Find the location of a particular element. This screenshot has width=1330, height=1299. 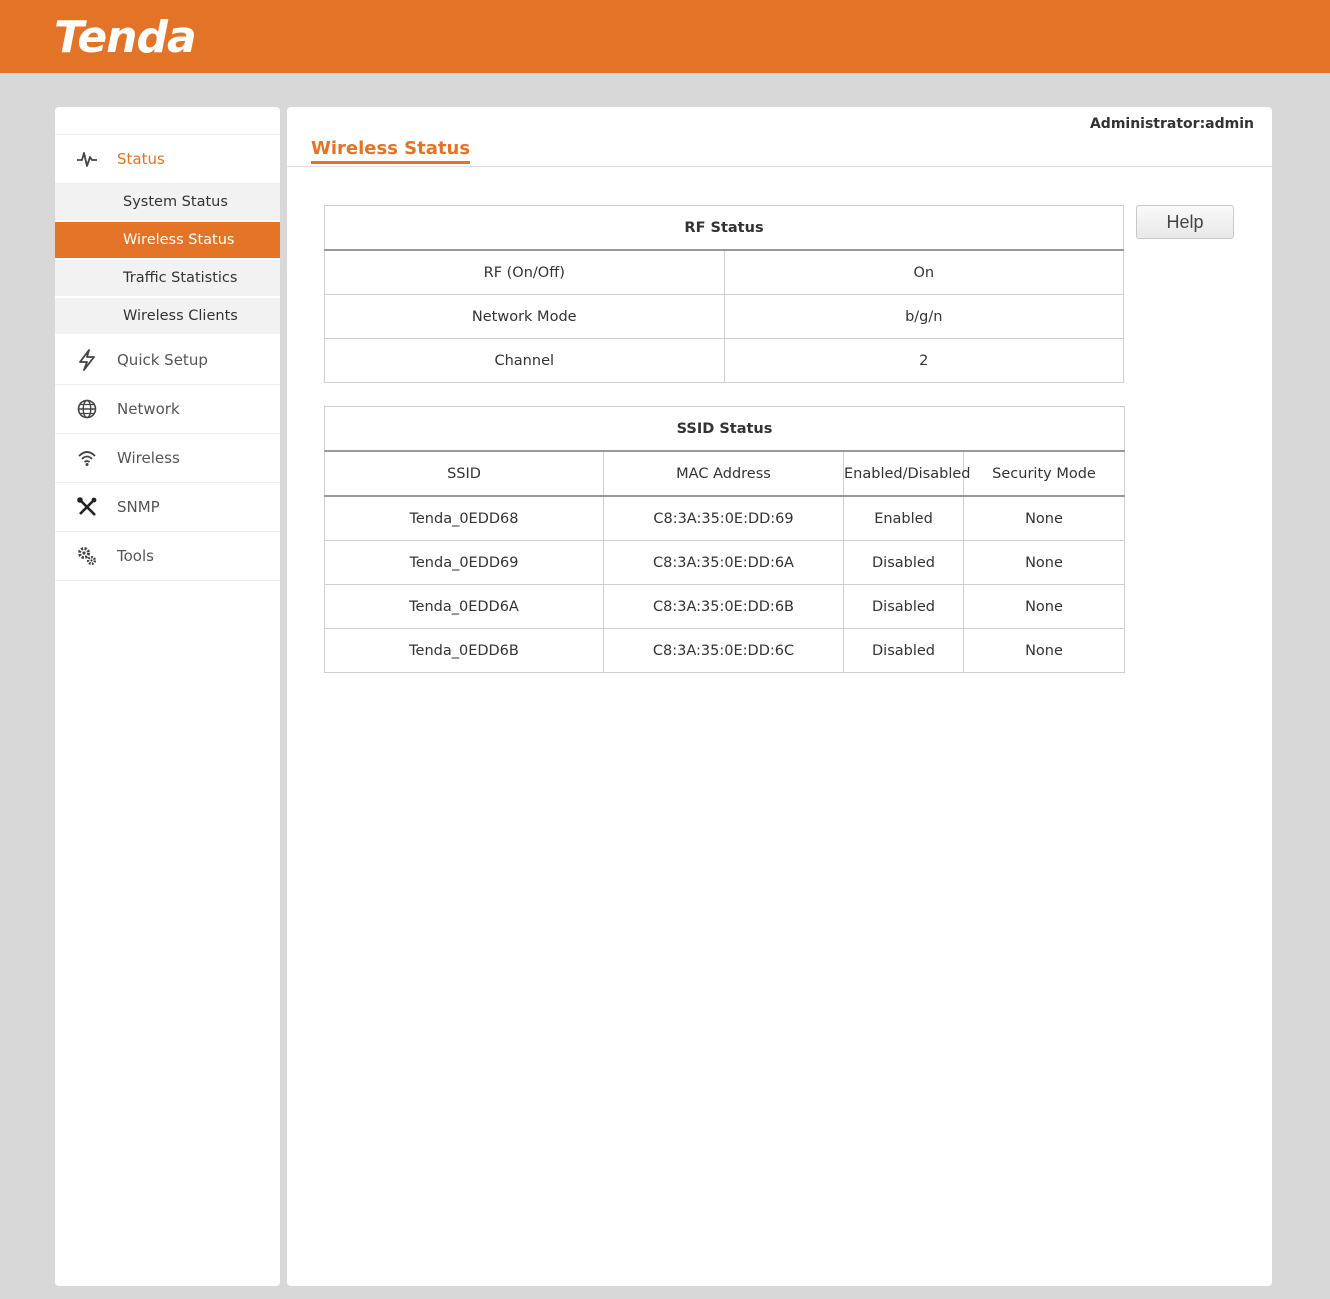

sidebar-item-quick-setup: Quick Setup is located at coordinates (167, 360).